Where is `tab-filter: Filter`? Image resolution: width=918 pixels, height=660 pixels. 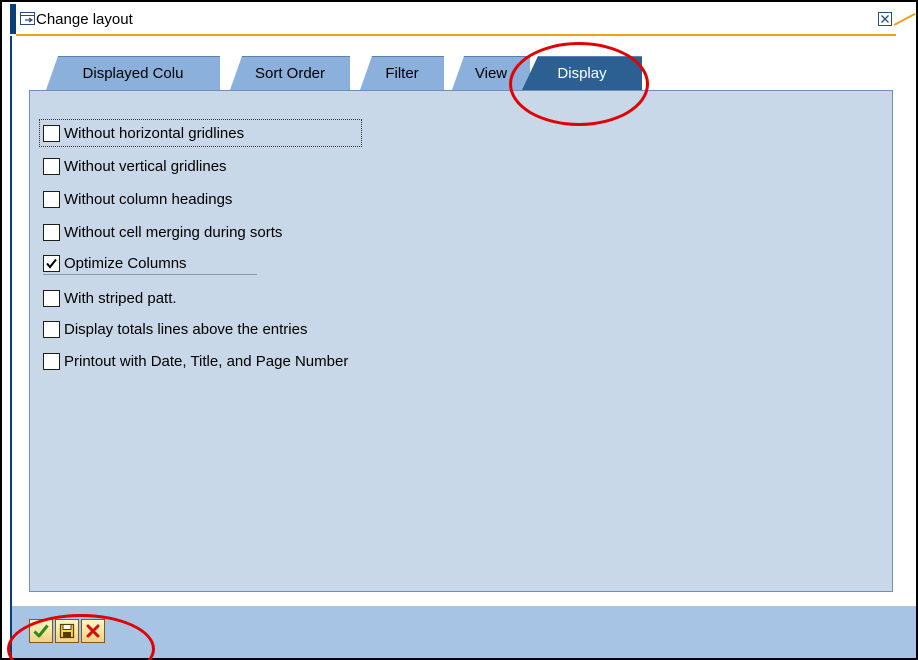 tab-filter: Filter is located at coordinates (402, 73).